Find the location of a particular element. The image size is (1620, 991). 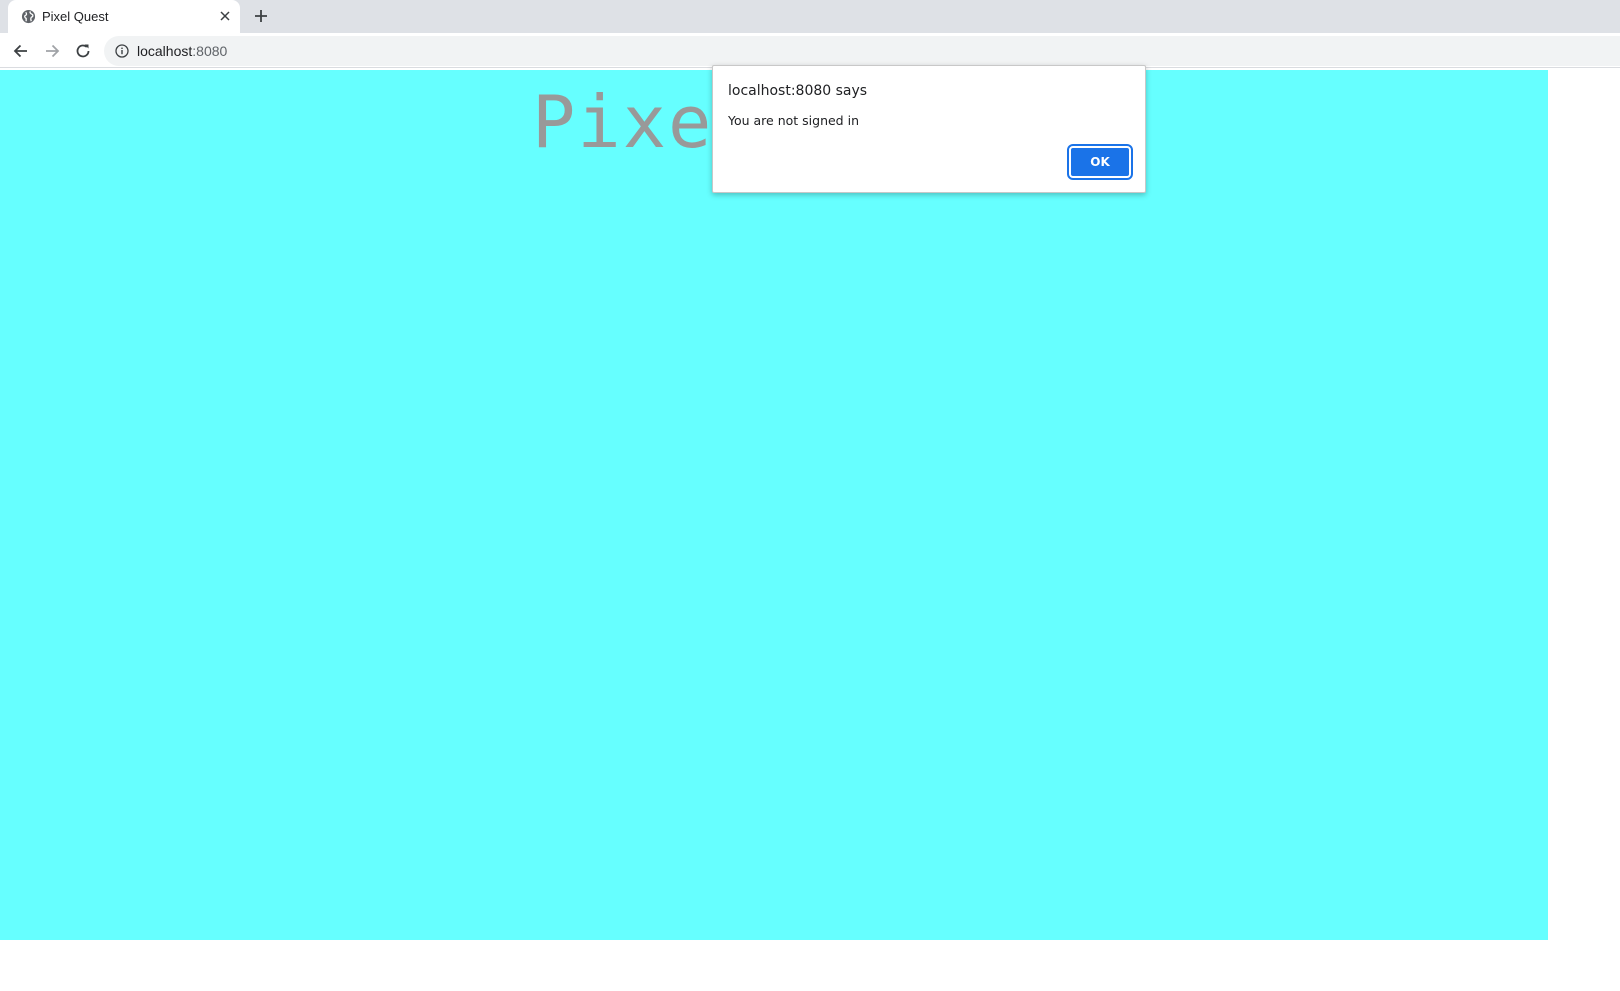

tab-pixel-quest: Pixel Quest is located at coordinates (124, 16).